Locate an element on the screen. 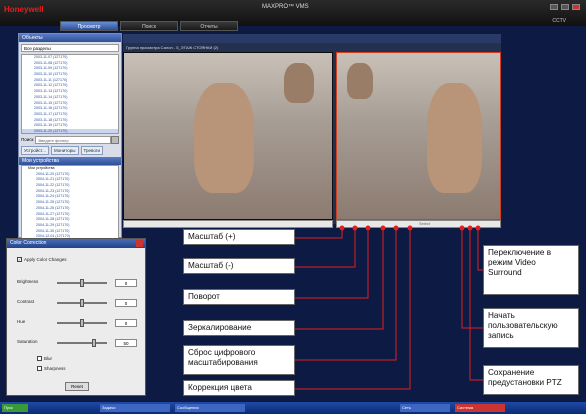 This screenshot has width=586, height=414. close-icon is located at coordinates (139, 243).